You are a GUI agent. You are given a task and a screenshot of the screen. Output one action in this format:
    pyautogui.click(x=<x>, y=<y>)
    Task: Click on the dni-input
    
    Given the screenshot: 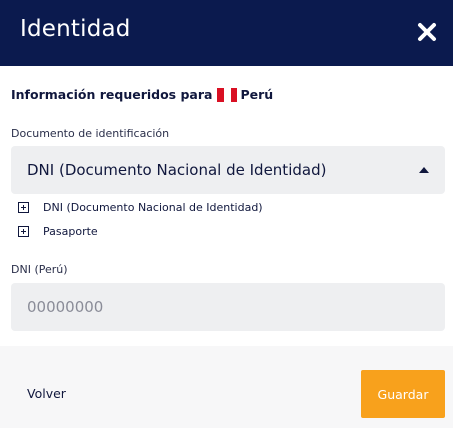 What is the action you would take?
    pyautogui.click(x=228, y=307)
    